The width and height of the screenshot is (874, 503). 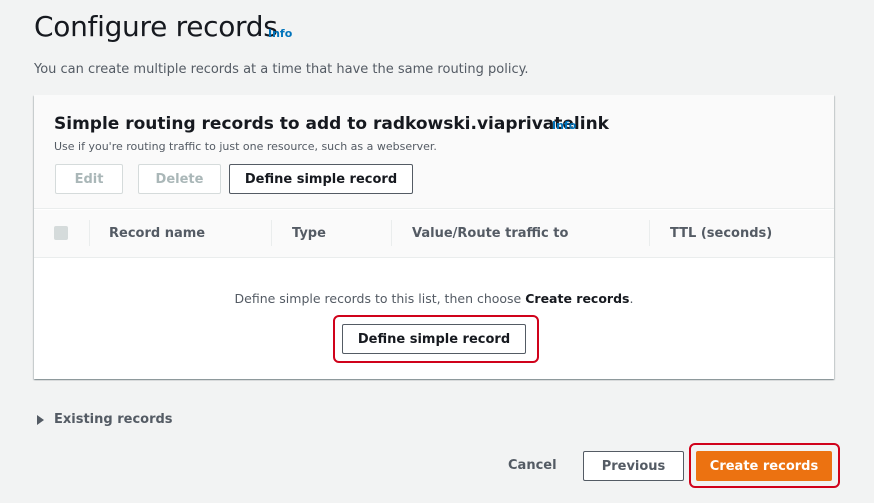 What do you see at coordinates (61, 233) in the screenshot?
I see `select-all-checkbox` at bounding box center [61, 233].